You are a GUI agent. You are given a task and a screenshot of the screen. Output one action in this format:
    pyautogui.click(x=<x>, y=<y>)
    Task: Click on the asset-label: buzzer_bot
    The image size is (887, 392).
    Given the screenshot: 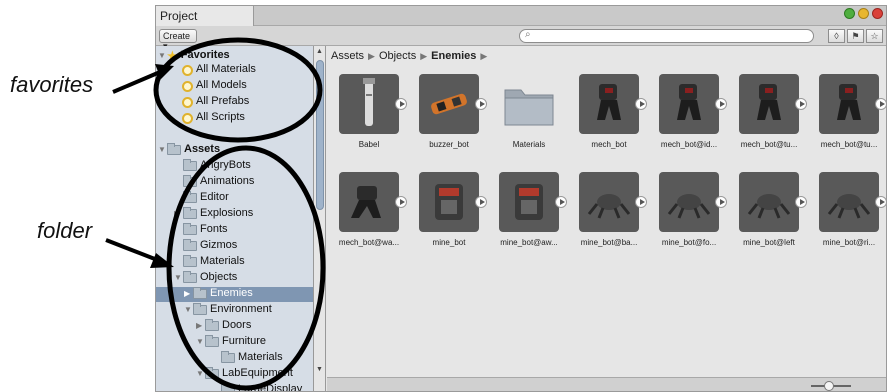 What is the action you would take?
    pyautogui.click(x=449, y=144)
    